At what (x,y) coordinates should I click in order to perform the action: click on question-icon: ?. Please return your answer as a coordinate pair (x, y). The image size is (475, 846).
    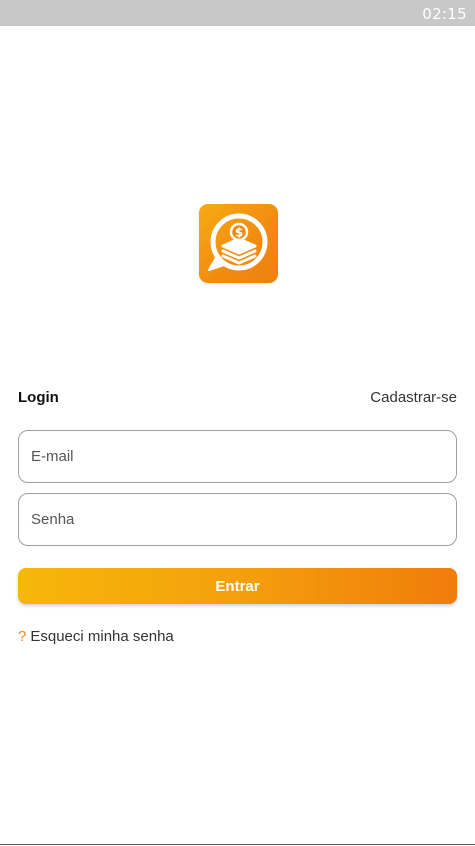
    Looking at the image, I should click on (22, 636).